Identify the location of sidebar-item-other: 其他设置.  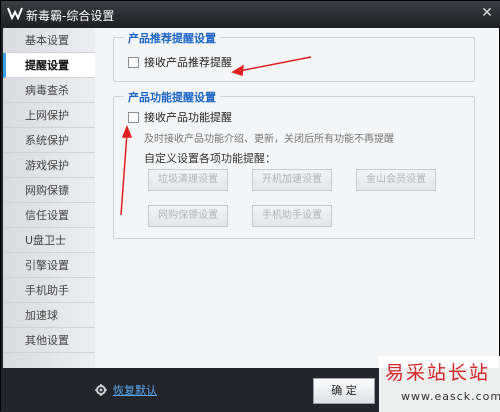
(49, 340).